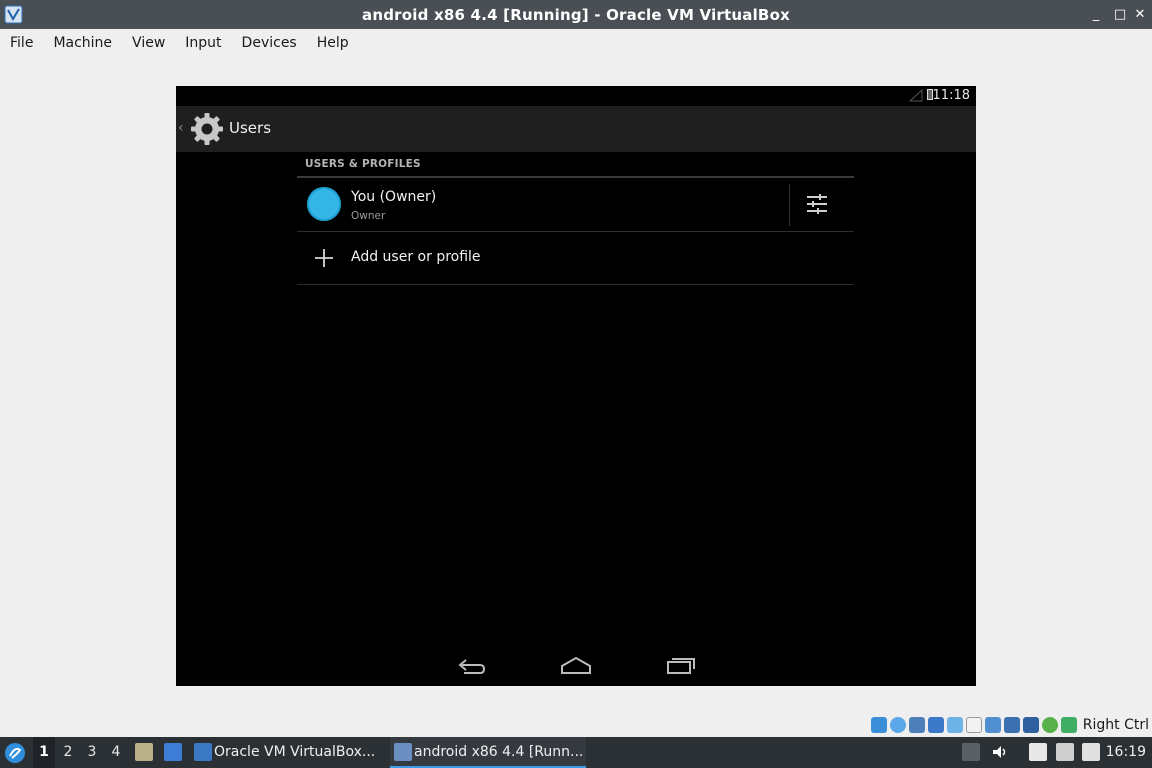 This screenshot has width=1152, height=768. Describe the element at coordinates (973, 725) in the screenshot. I see `shared-folders-icon` at that location.